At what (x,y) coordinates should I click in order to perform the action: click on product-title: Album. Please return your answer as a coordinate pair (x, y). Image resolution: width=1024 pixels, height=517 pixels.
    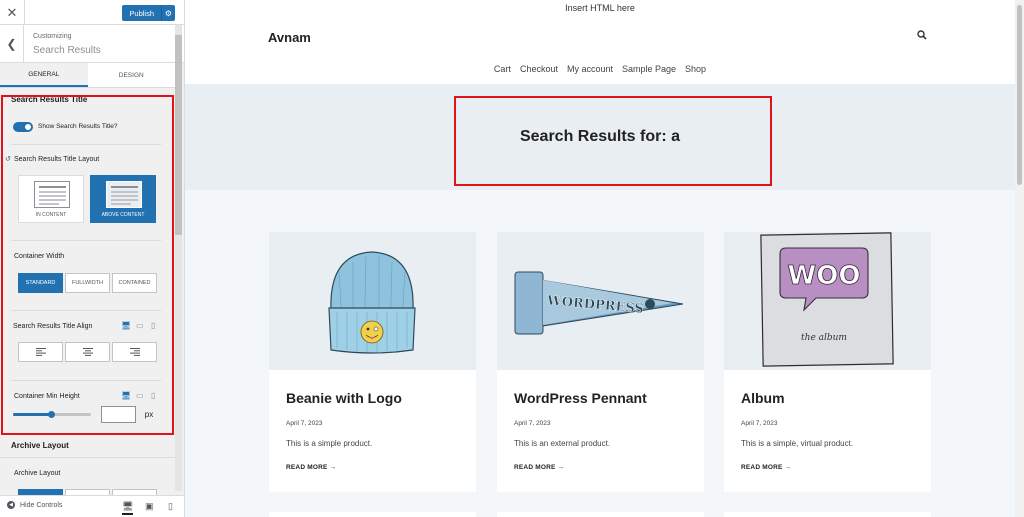
    Looking at the image, I should click on (763, 398).